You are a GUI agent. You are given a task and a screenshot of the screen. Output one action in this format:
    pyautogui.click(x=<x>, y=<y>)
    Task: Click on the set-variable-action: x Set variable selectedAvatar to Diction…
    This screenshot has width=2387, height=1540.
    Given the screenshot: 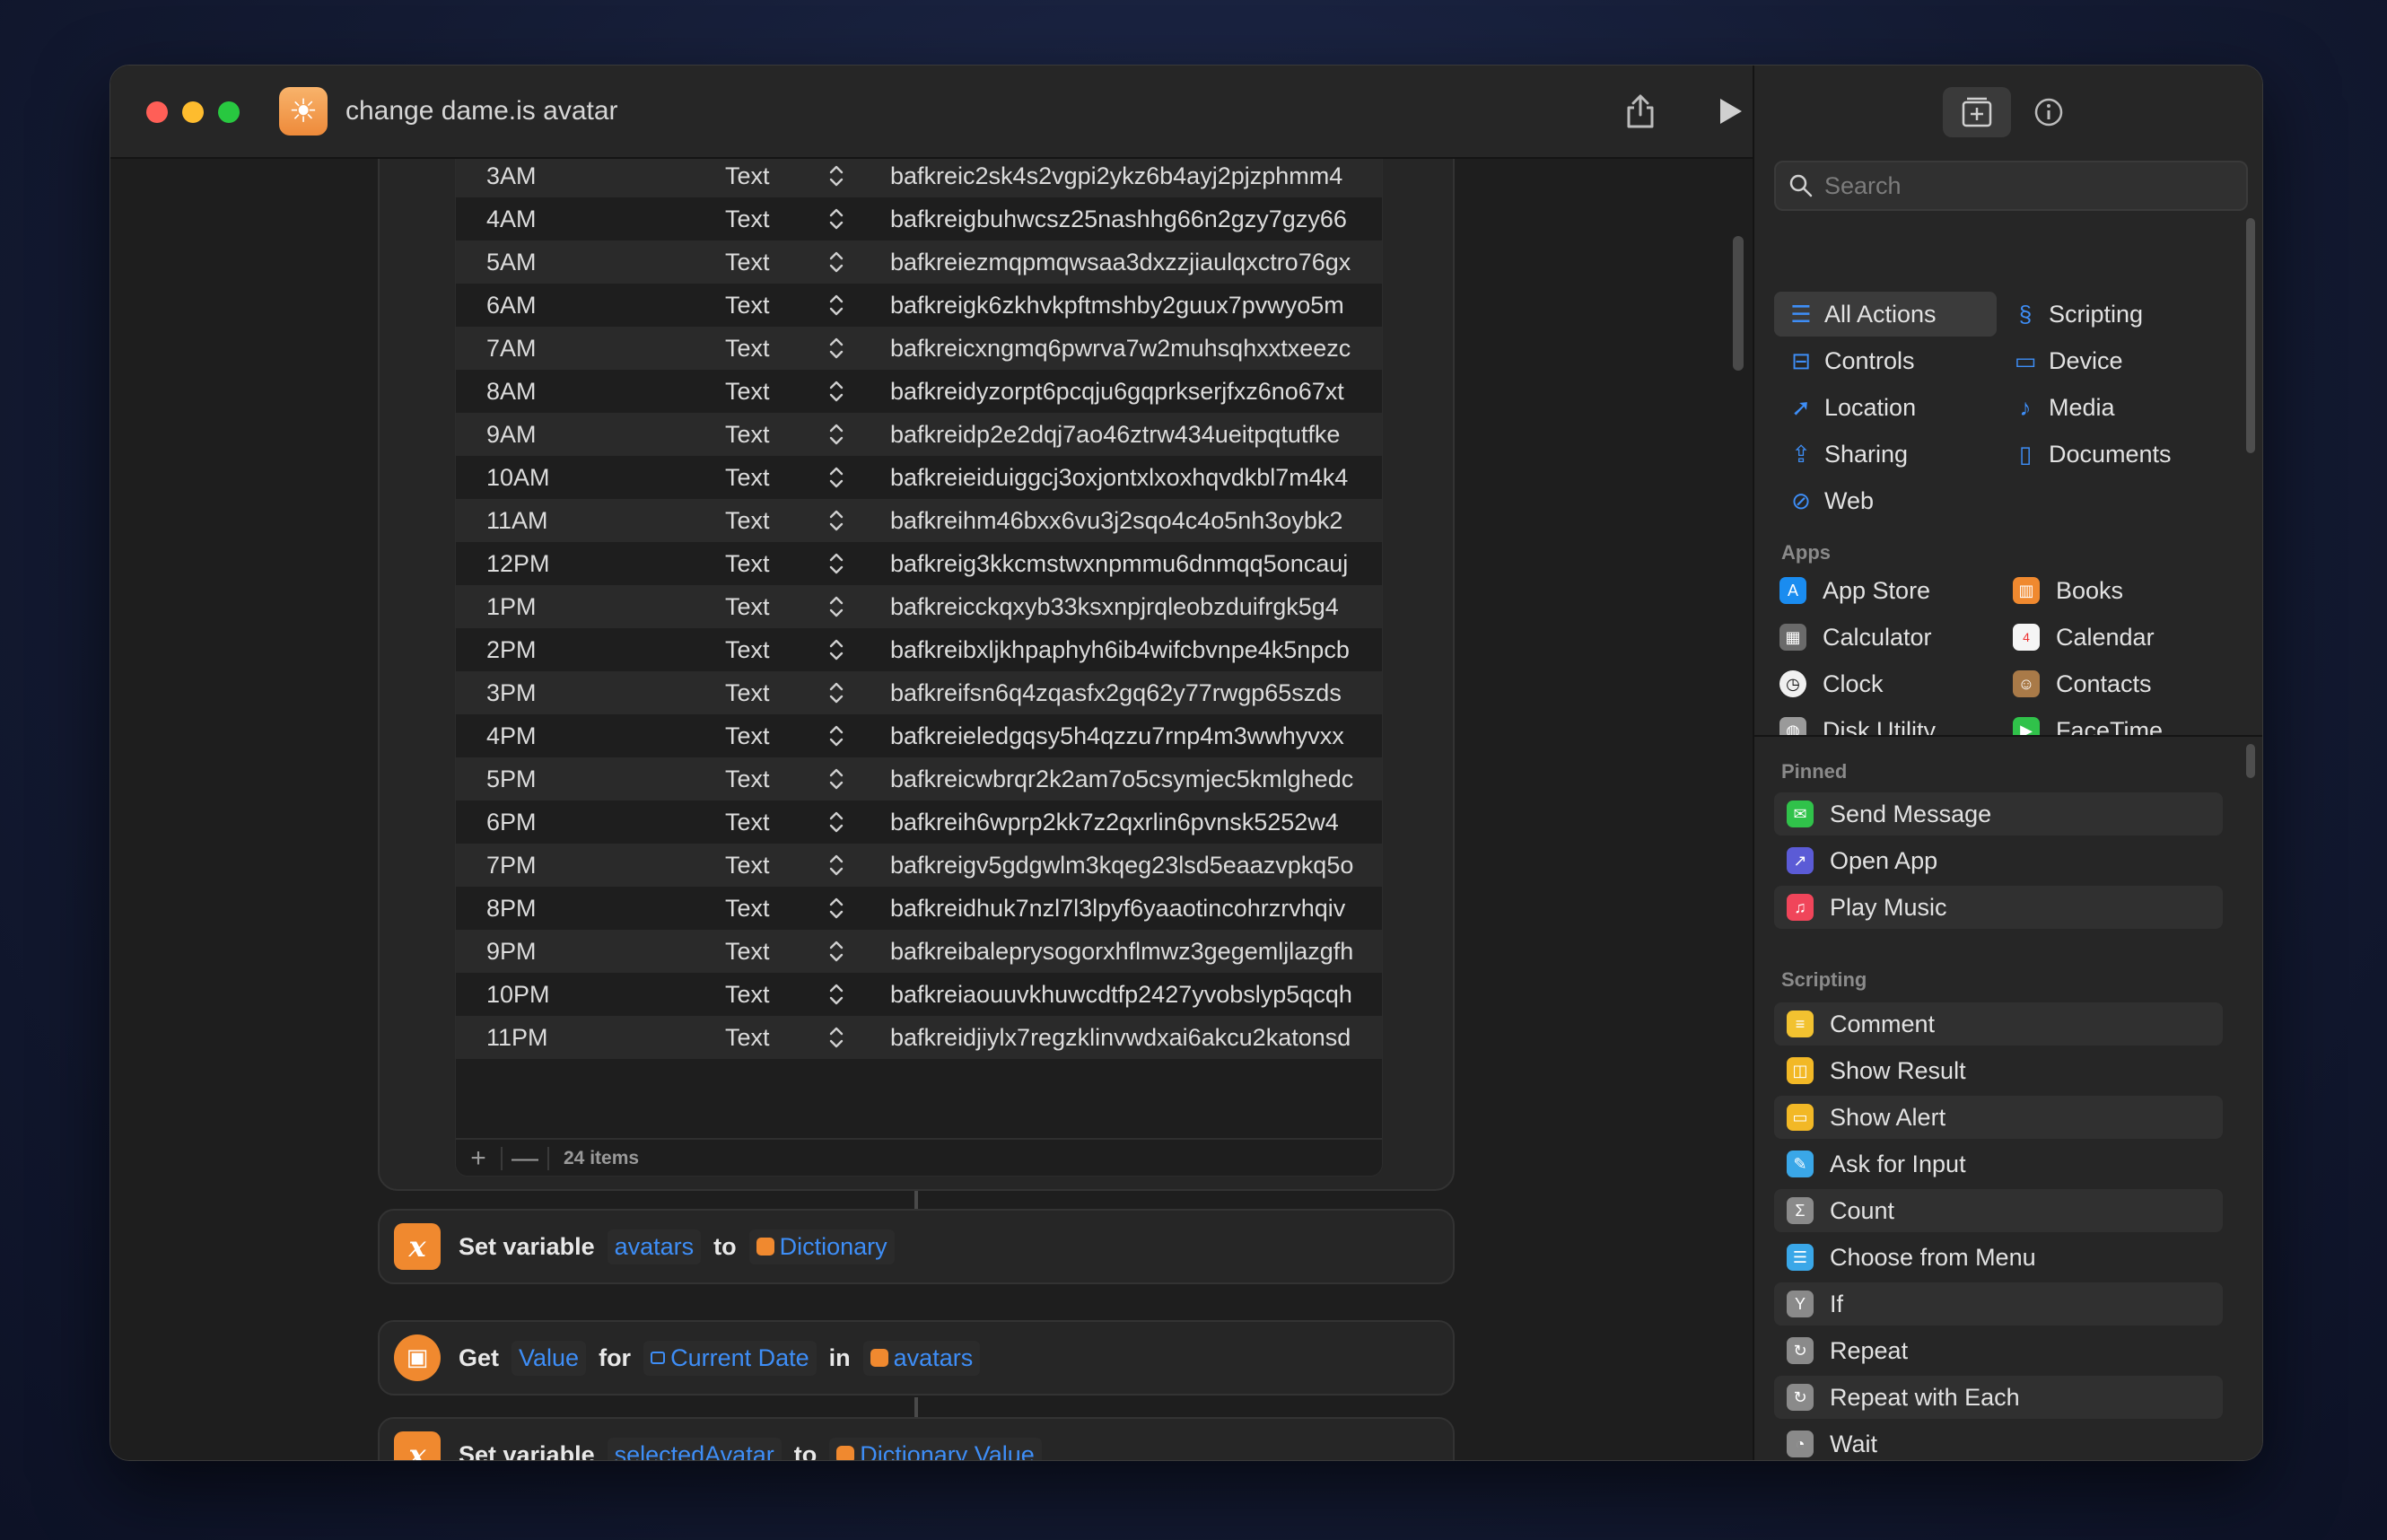 What is the action you would take?
    pyautogui.click(x=916, y=1439)
    